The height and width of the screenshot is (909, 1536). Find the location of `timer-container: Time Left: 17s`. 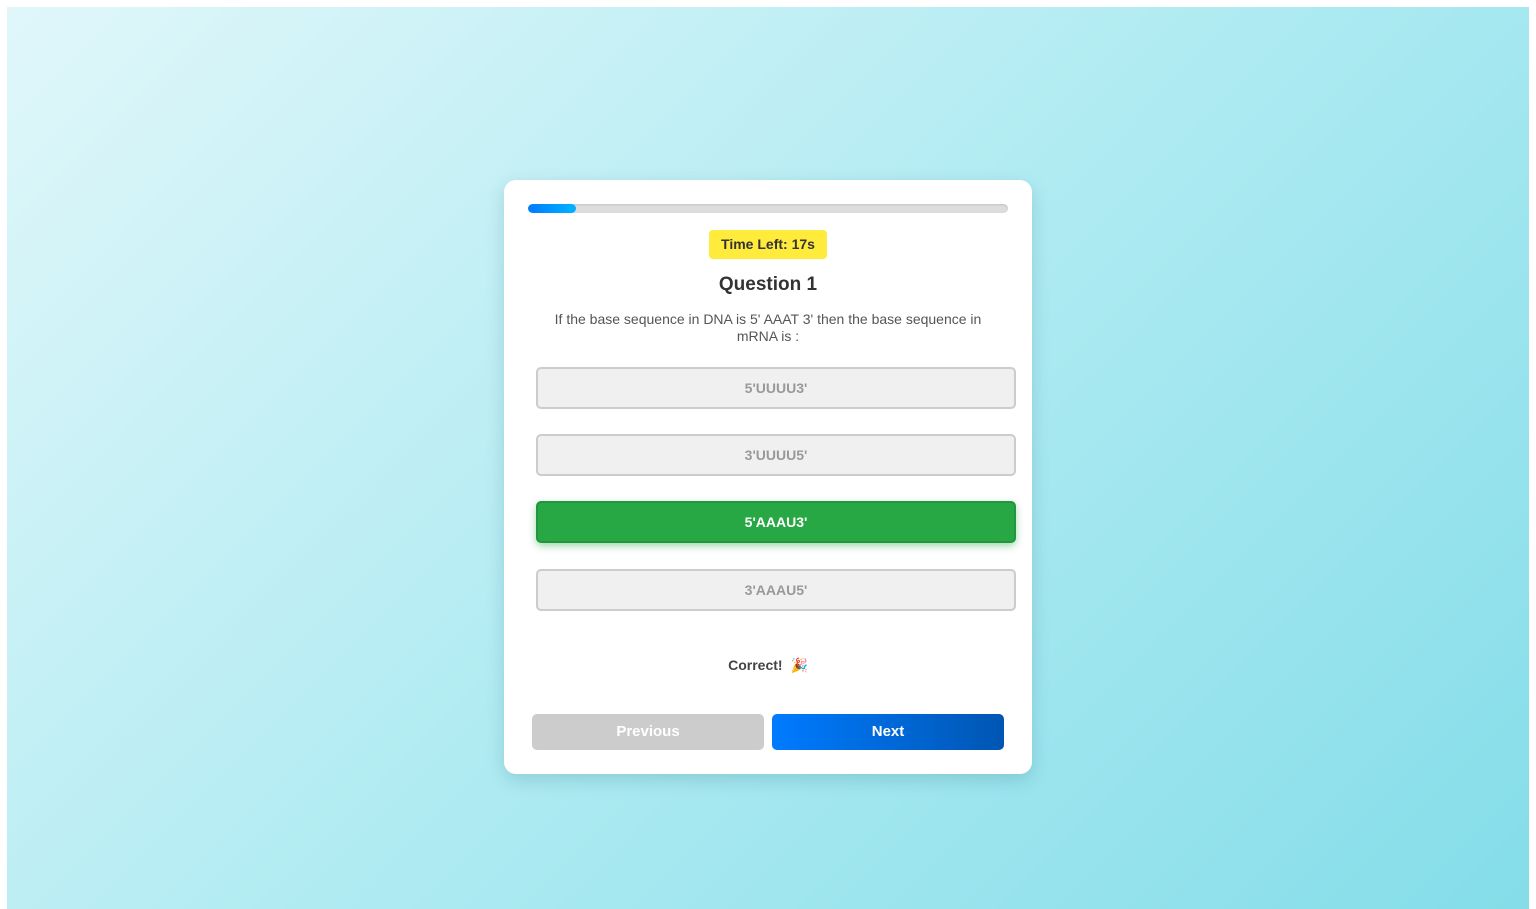

timer-container: Time Left: 17s is located at coordinates (768, 244).